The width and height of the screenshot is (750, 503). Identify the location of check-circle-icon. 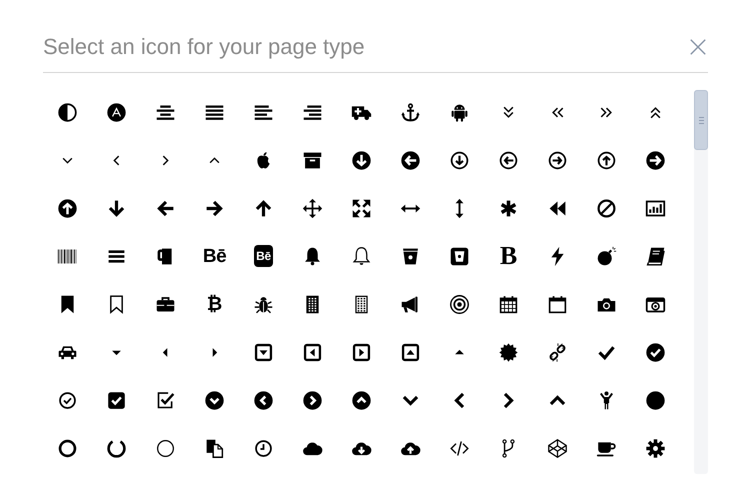
(655, 352).